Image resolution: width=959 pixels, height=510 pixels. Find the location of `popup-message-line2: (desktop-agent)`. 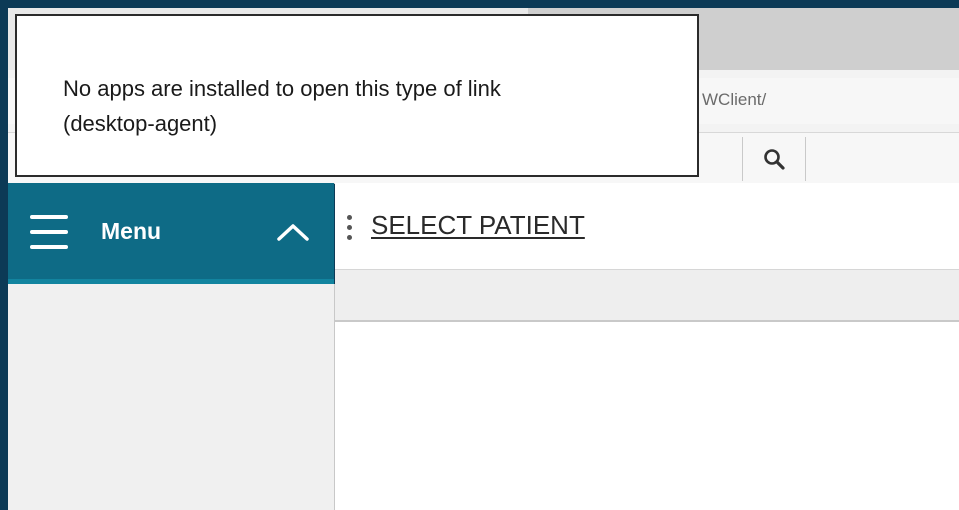

popup-message-line2: (desktop-agent) is located at coordinates (140, 123).